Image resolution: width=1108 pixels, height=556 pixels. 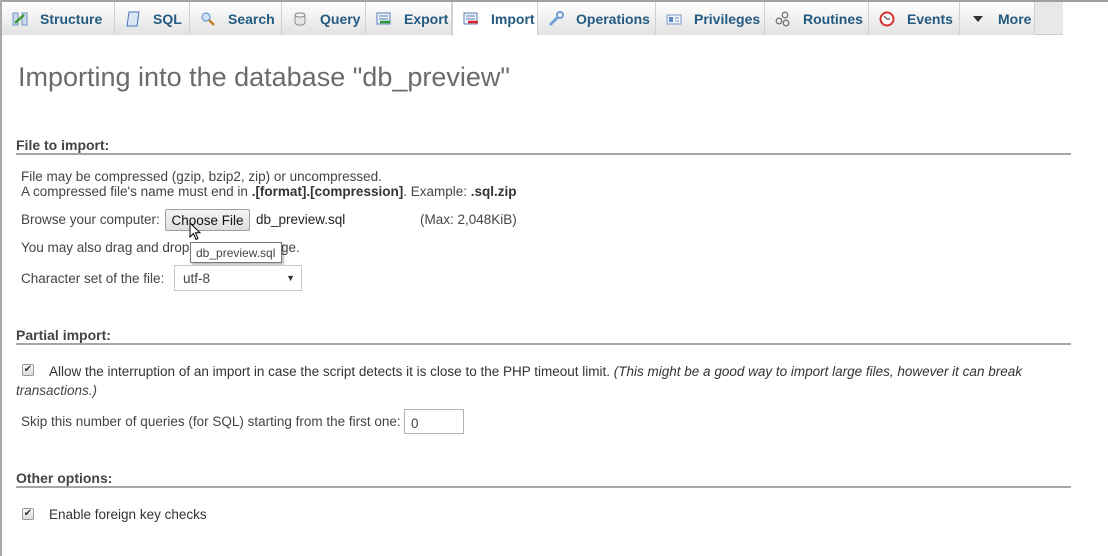 I want to click on page-title: Importing into the database "db_preview", so click(x=264, y=77).